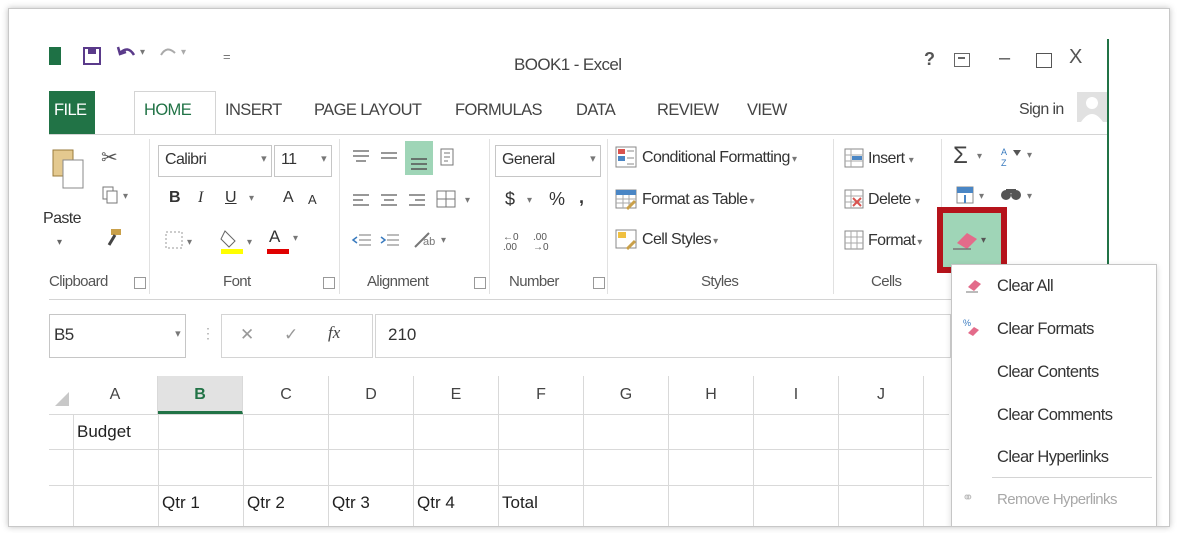  What do you see at coordinates (688, 110) in the screenshot?
I see `tab-review: REVIEW` at bounding box center [688, 110].